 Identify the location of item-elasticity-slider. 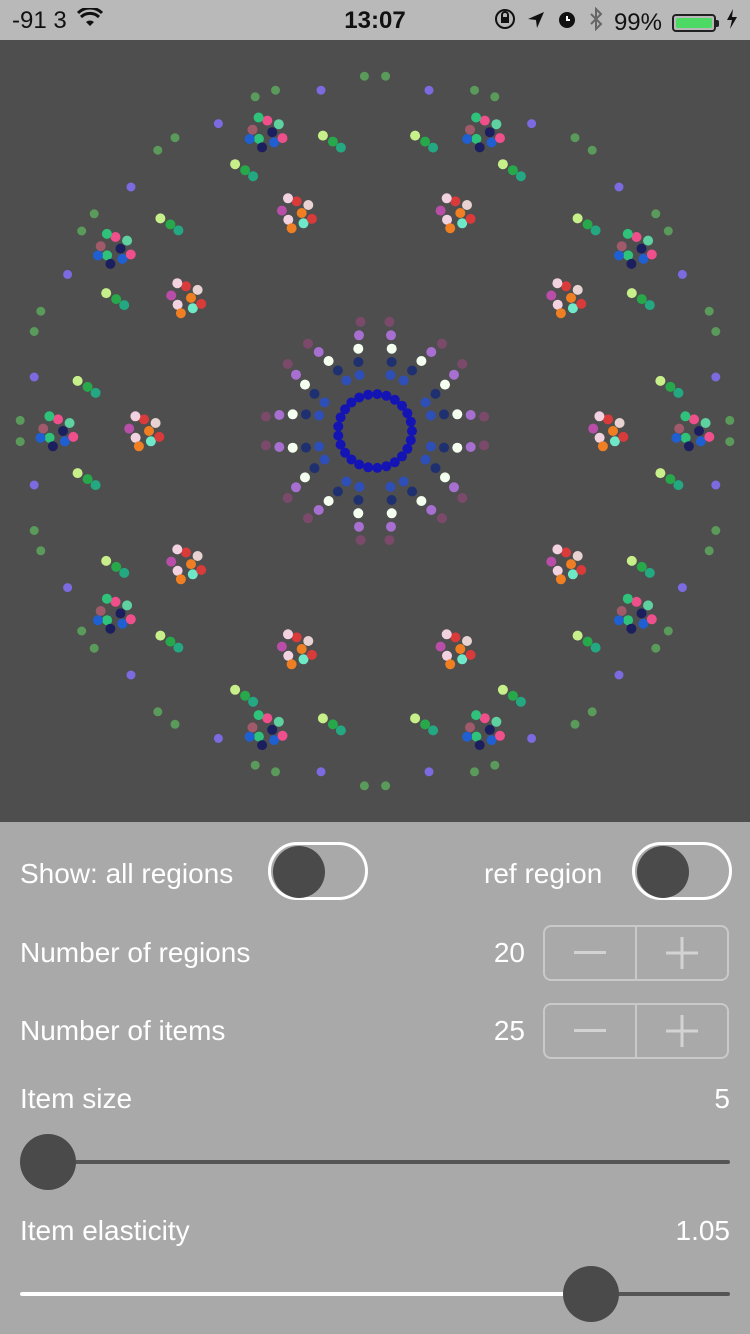
(375, 1294).